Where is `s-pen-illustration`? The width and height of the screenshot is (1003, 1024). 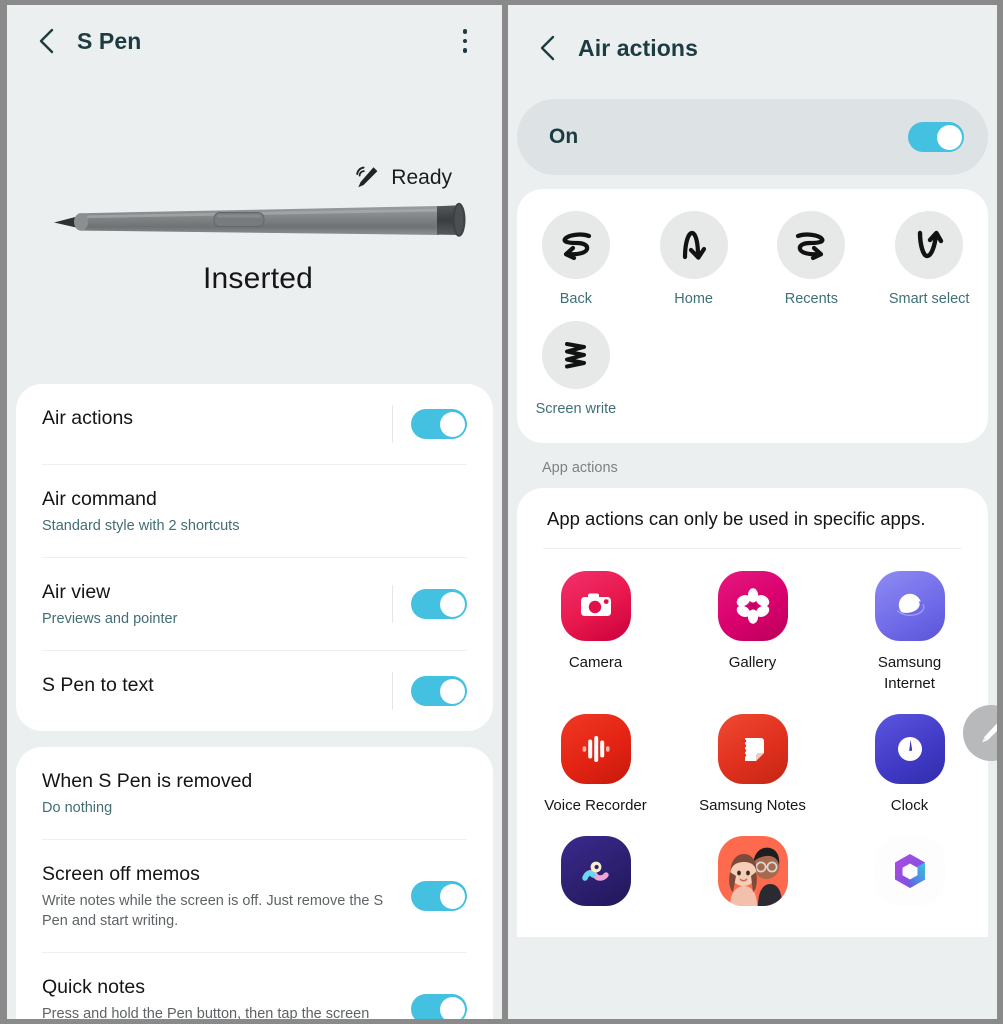 s-pen-illustration is located at coordinates (254, 222).